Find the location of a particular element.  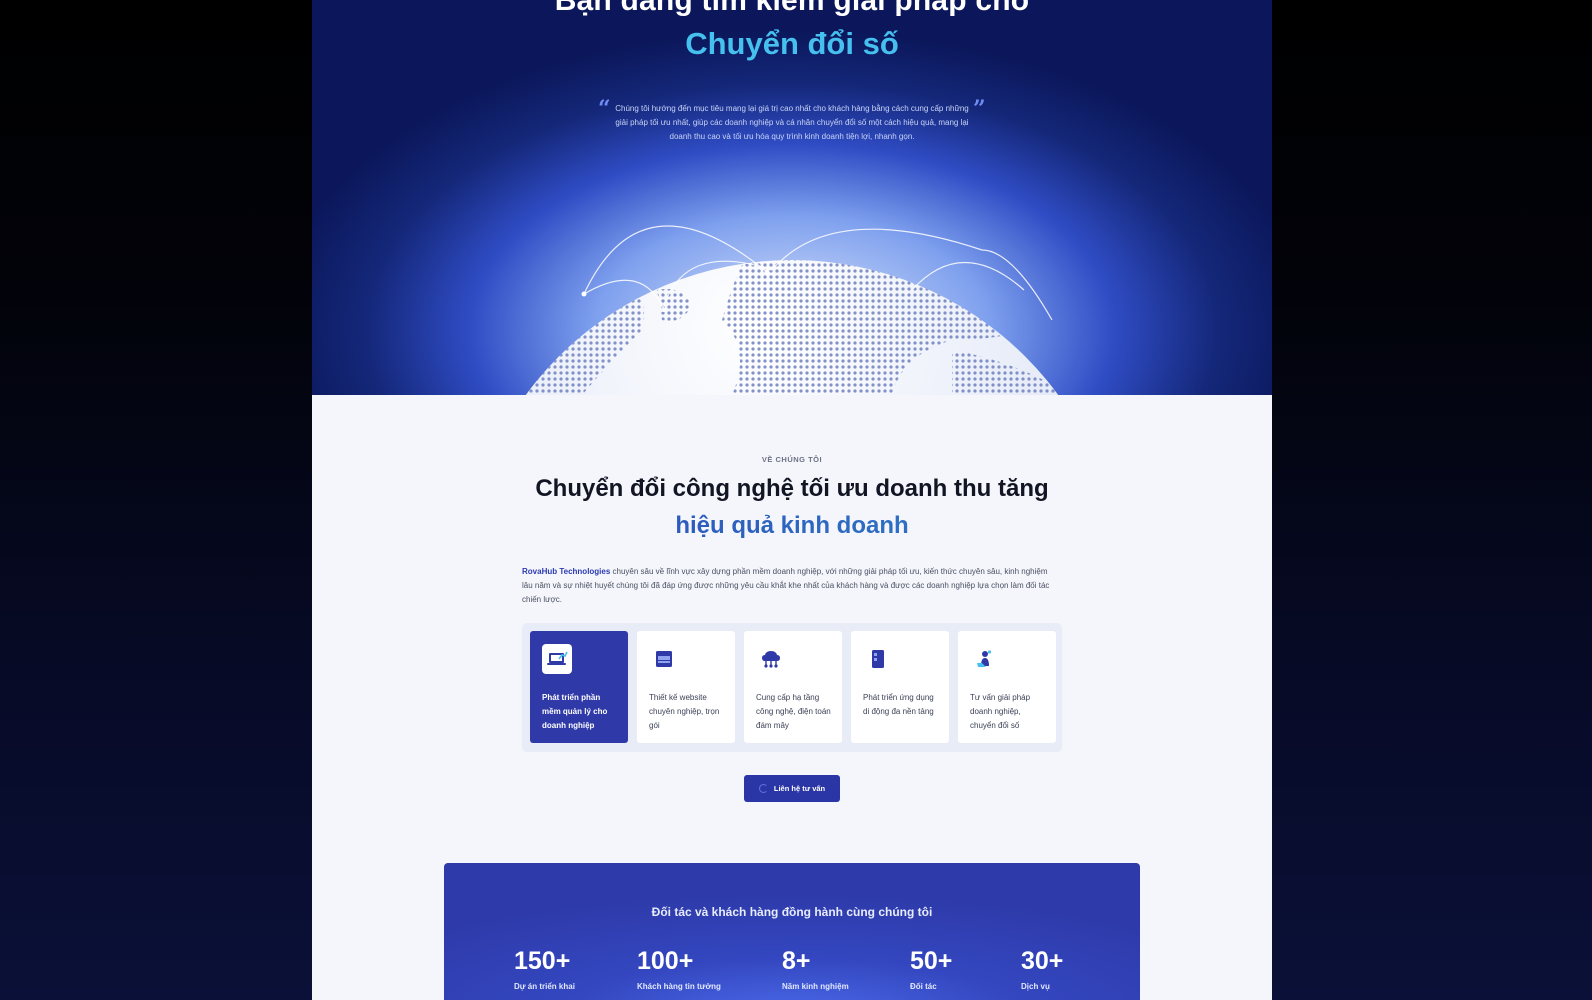

stat-value: 50+ is located at coordinates (931, 961).